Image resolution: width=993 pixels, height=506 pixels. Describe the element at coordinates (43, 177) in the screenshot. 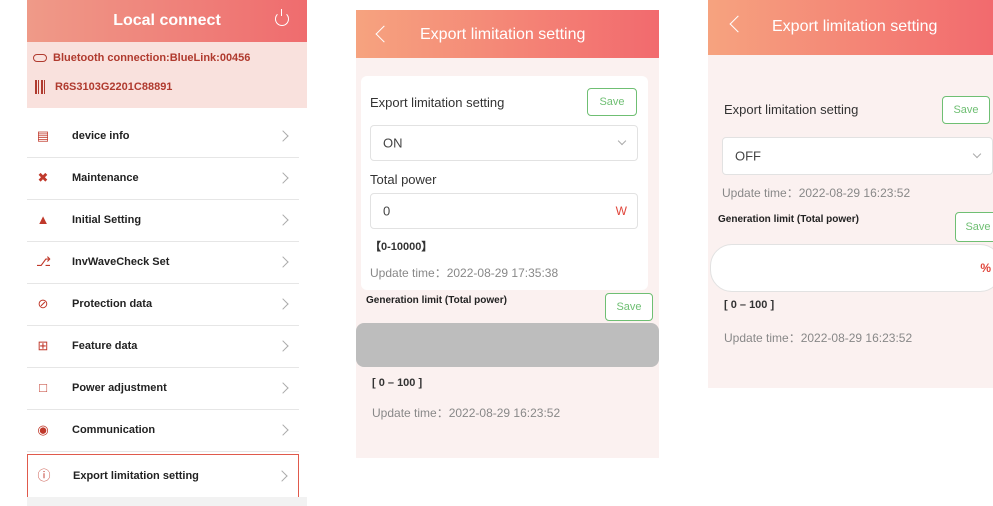

I see `wrench-icon: ✖` at that location.